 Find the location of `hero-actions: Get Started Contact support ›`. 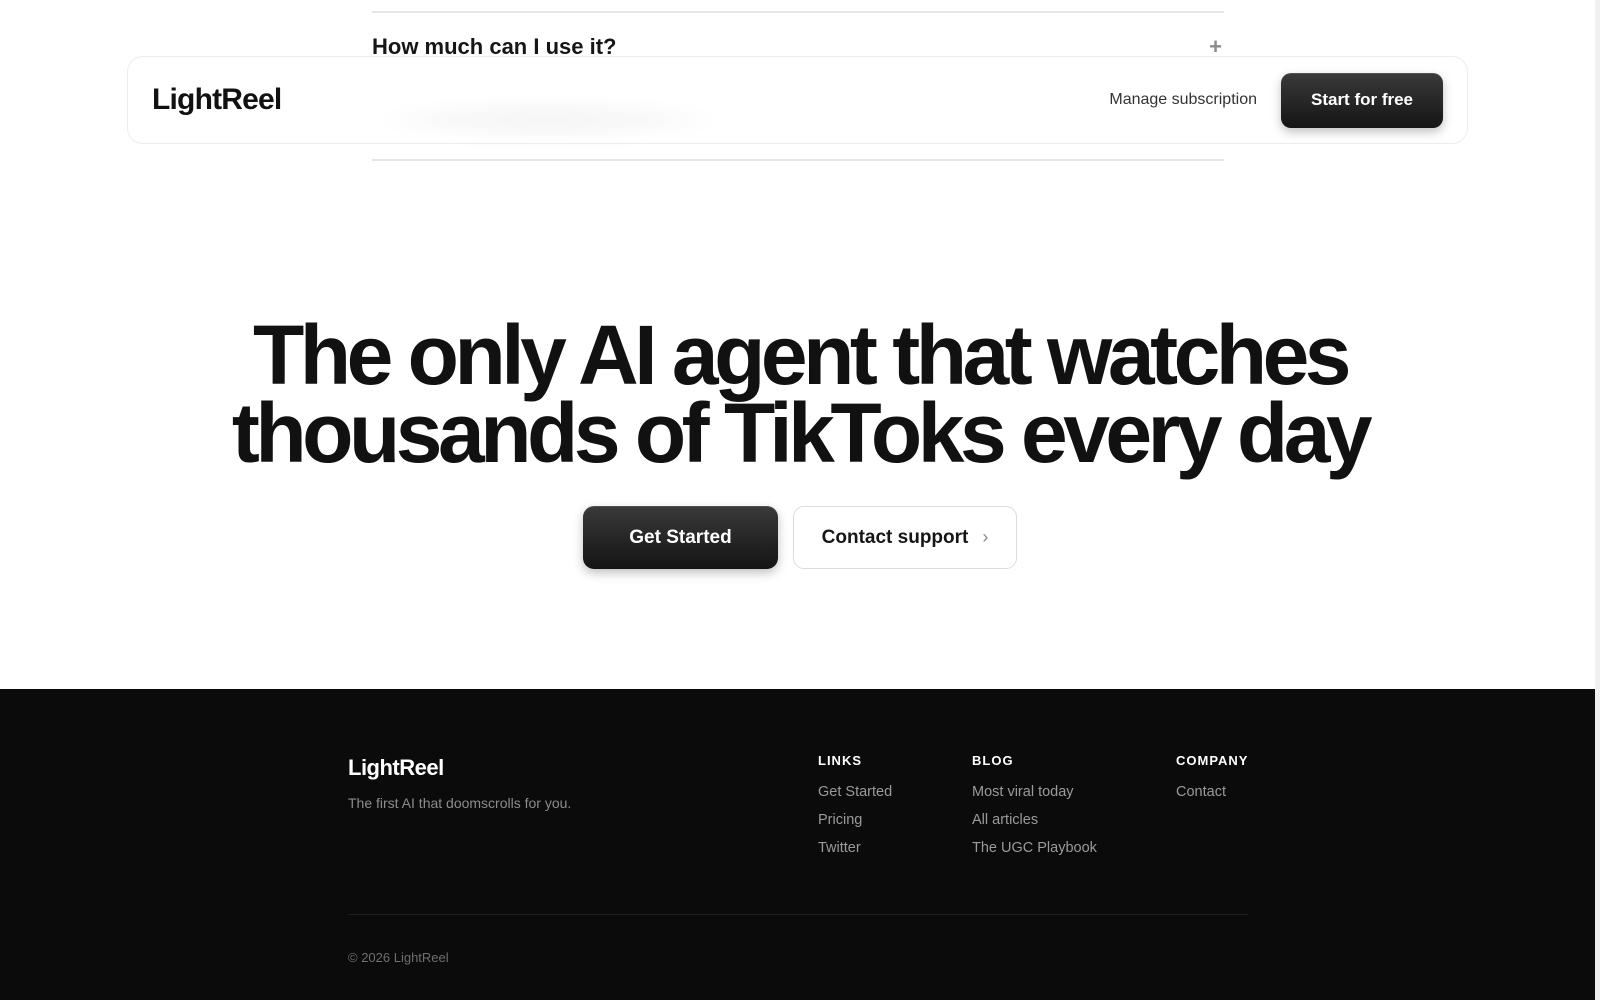

hero-actions: Get Started Contact support › is located at coordinates (800, 537).